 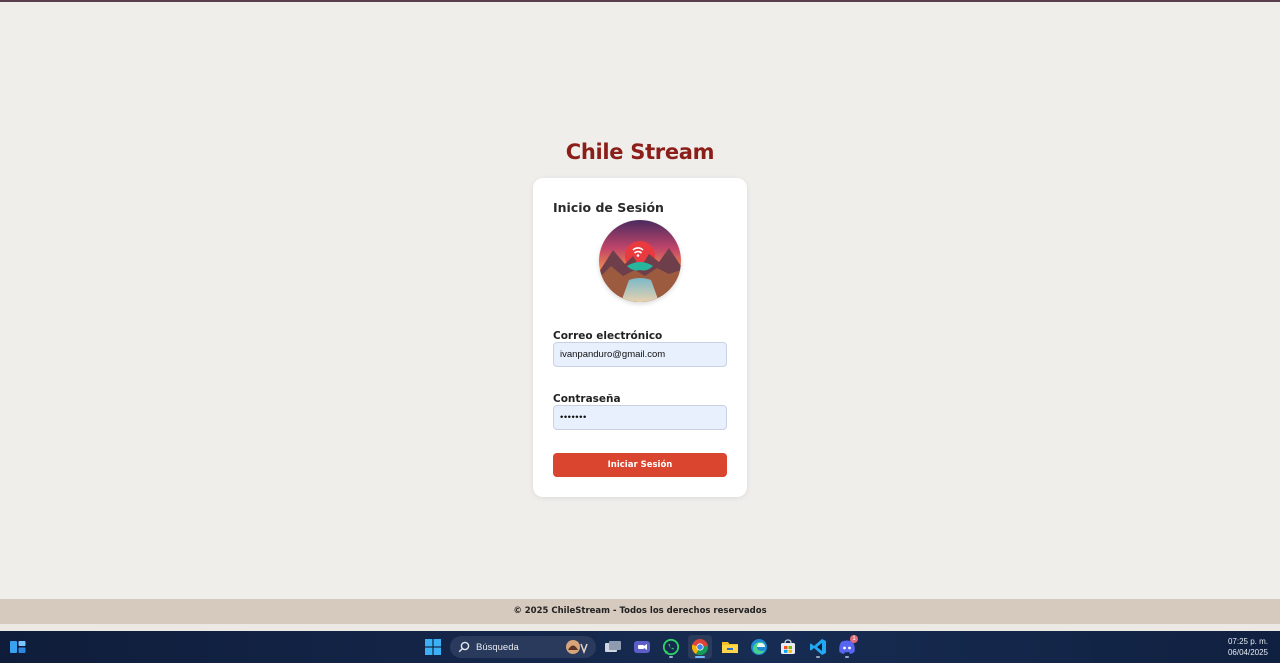 What do you see at coordinates (1248, 647) in the screenshot?
I see `system-clock: 07:25 p. m. 06/04/2025` at bounding box center [1248, 647].